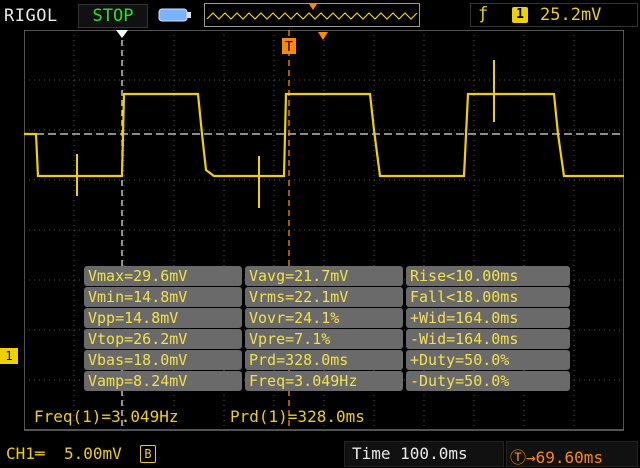 The height and width of the screenshot is (468, 640). Describe the element at coordinates (523, 457) in the screenshot. I see `trigger-offset-icon: Ⓣ→` at that location.